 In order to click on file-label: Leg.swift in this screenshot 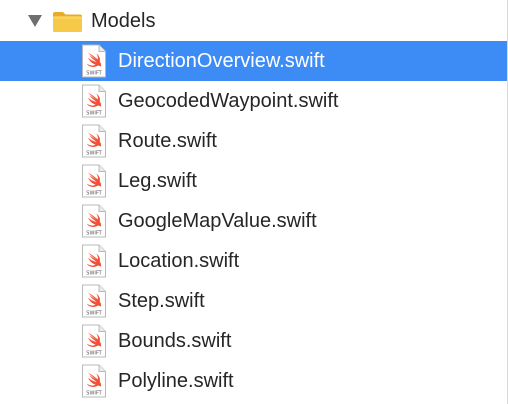, I will do `click(157, 181)`.